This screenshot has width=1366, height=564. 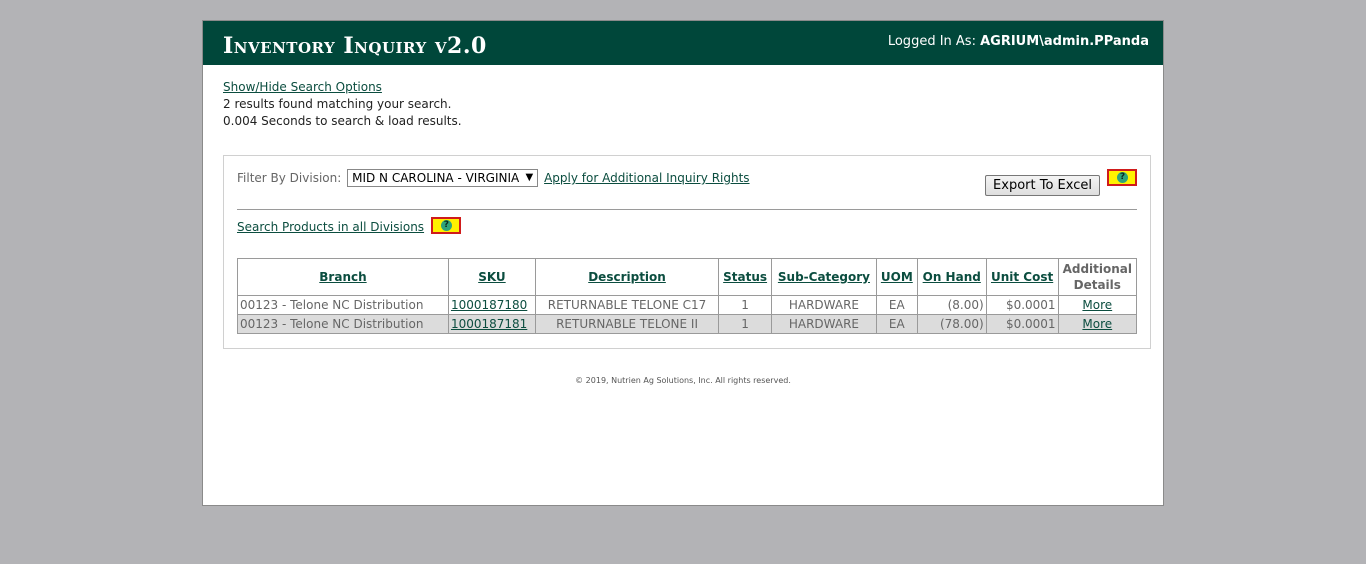 I want to click on search-all-divisions-link: Search Products in all Divisions, so click(x=330, y=227).